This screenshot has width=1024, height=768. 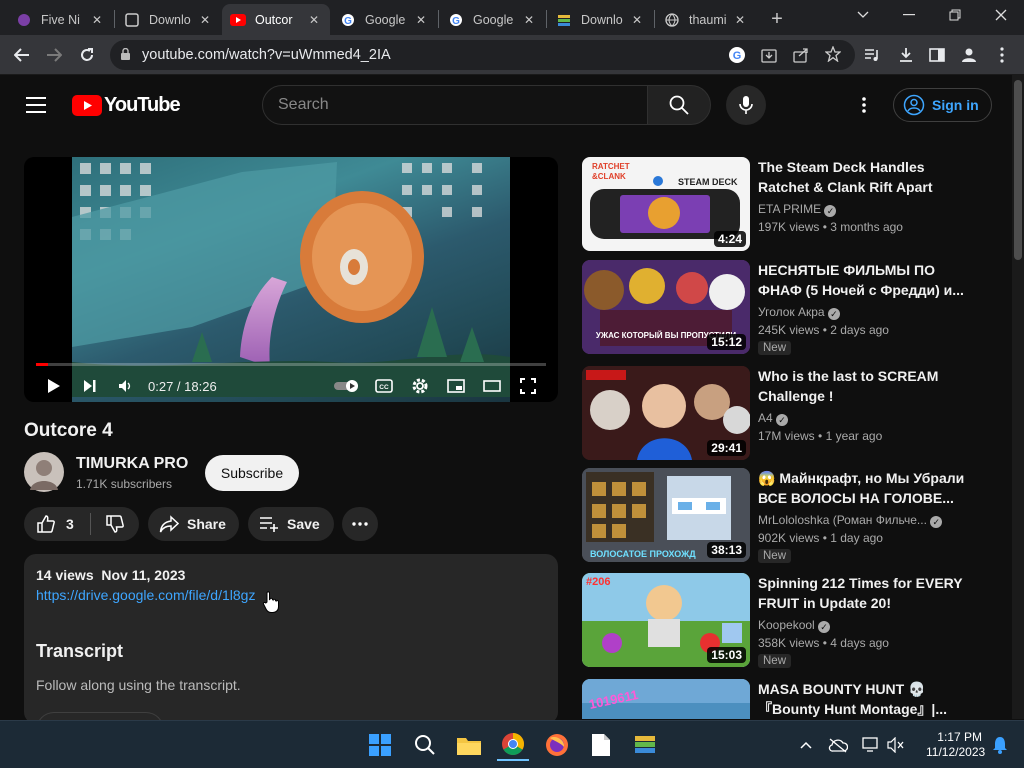 I want to click on forward-arrow-icon, so click(x=54, y=55).